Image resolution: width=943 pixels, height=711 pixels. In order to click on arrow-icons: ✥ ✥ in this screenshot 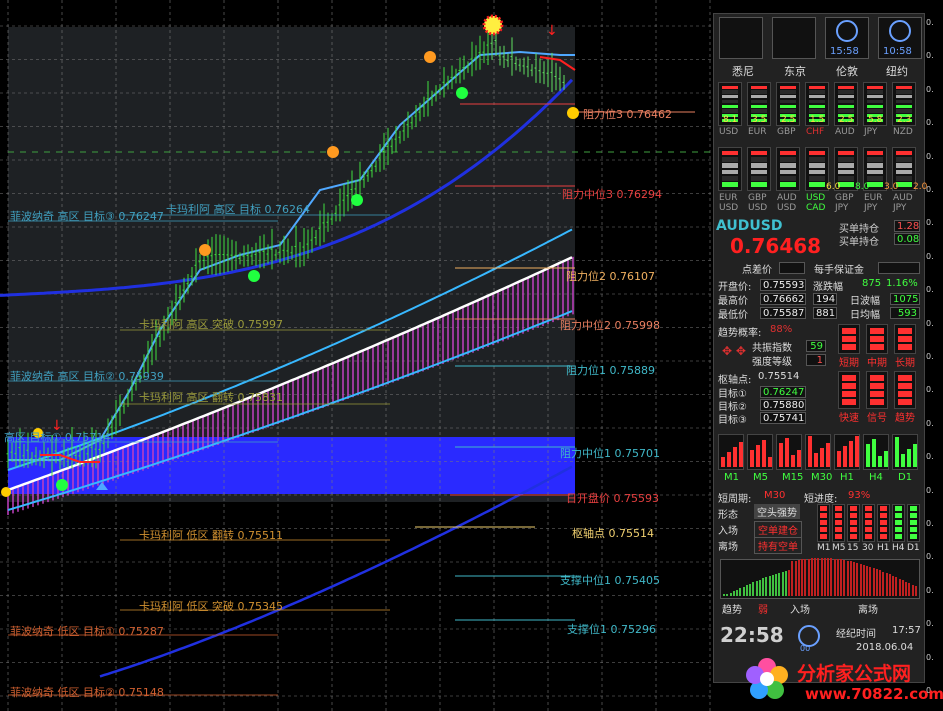, I will do `click(734, 351)`.